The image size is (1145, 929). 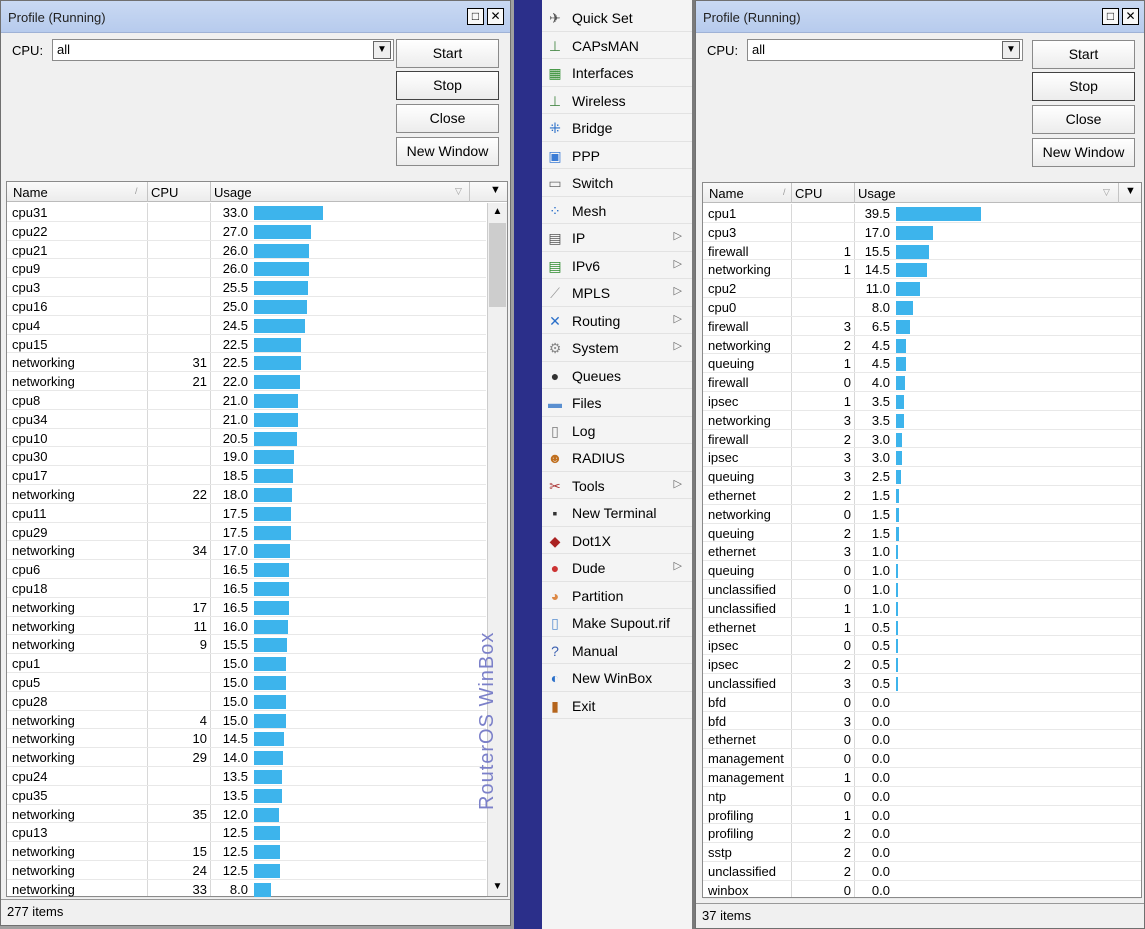 What do you see at coordinates (922, 871) in the screenshot?
I see `table-row: unclassified 2 0.0` at bounding box center [922, 871].